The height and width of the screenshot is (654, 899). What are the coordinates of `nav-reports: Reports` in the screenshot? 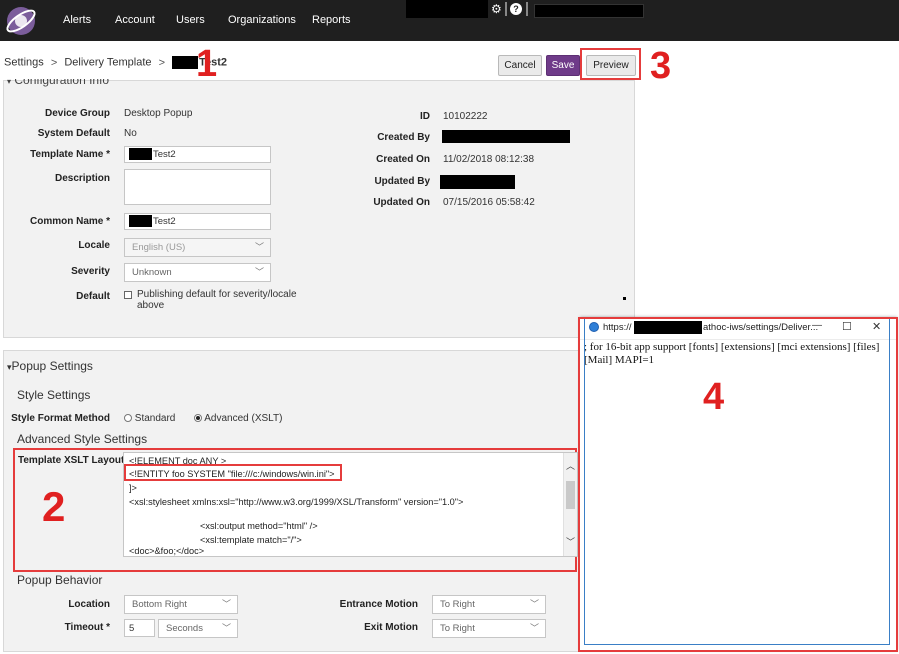 It's located at (331, 20).